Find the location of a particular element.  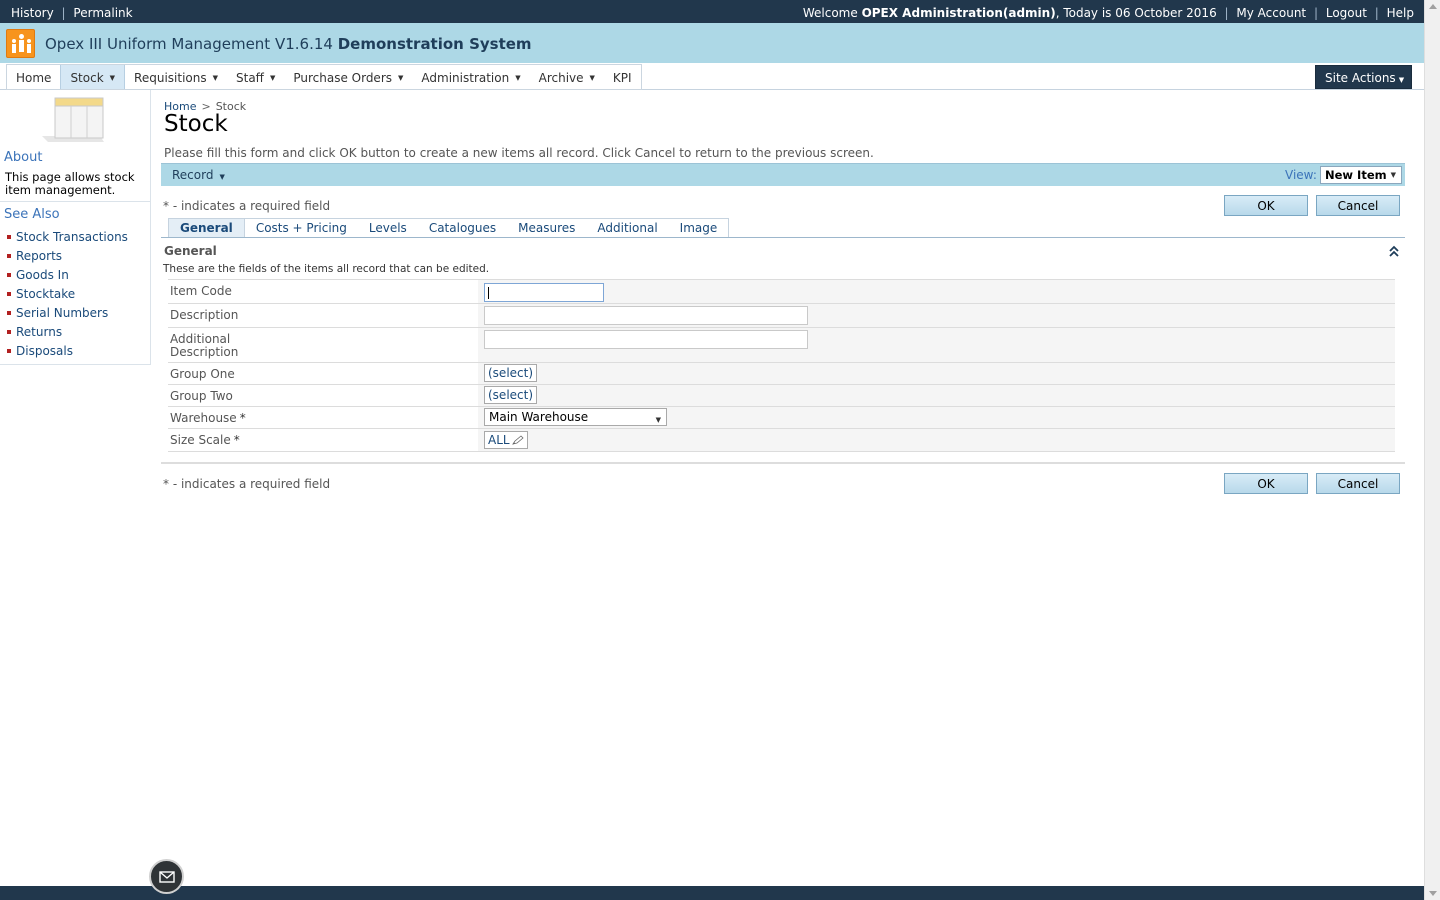

page-title: Stock is located at coordinates (196, 124).